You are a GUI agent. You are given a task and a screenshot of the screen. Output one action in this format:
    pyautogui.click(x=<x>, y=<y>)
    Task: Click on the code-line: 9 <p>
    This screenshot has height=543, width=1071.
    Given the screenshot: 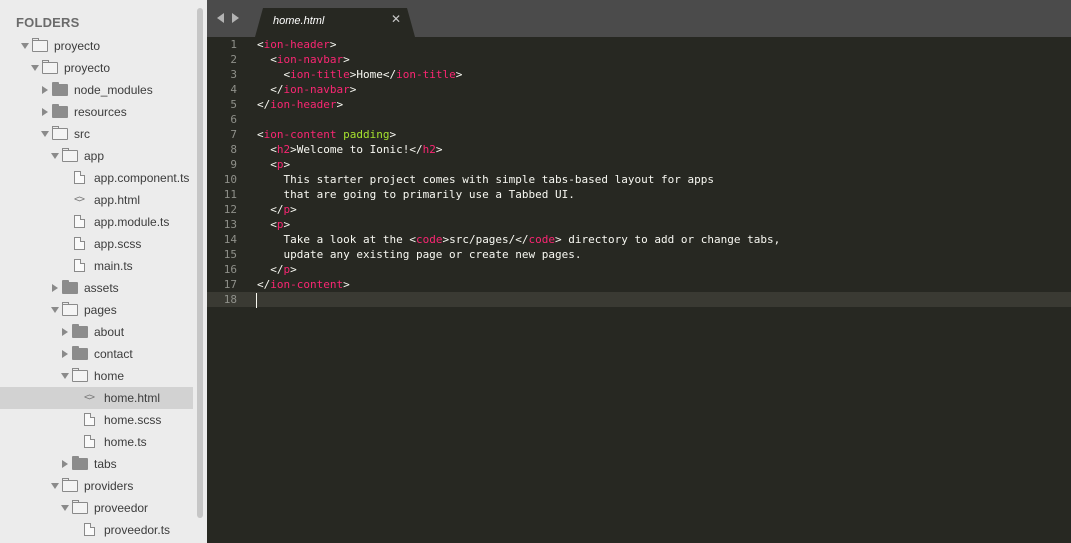 What is the action you would take?
    pyautogui.click(x=639, y=164)
    